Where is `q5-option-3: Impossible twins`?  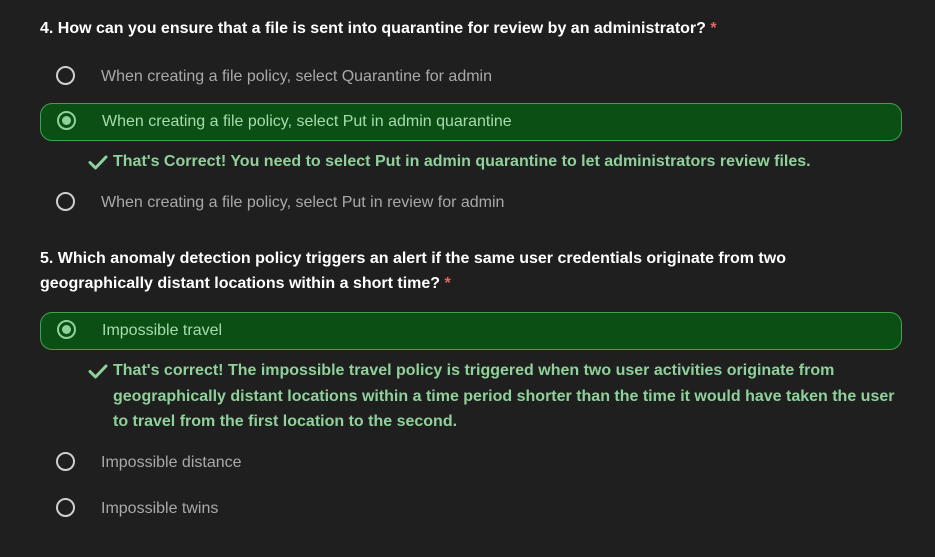
q5-option-3: Impossible twins is located at coordinates (471, 509).